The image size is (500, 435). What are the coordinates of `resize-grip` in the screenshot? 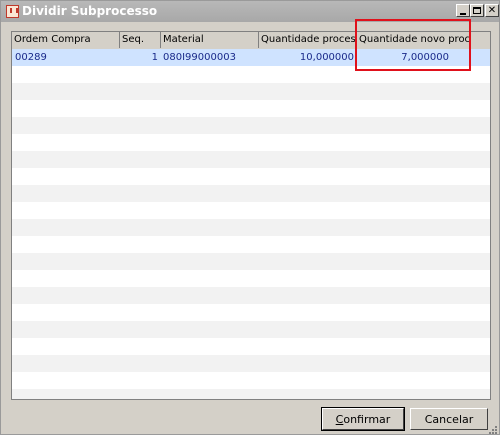 It's located at (493, 430).